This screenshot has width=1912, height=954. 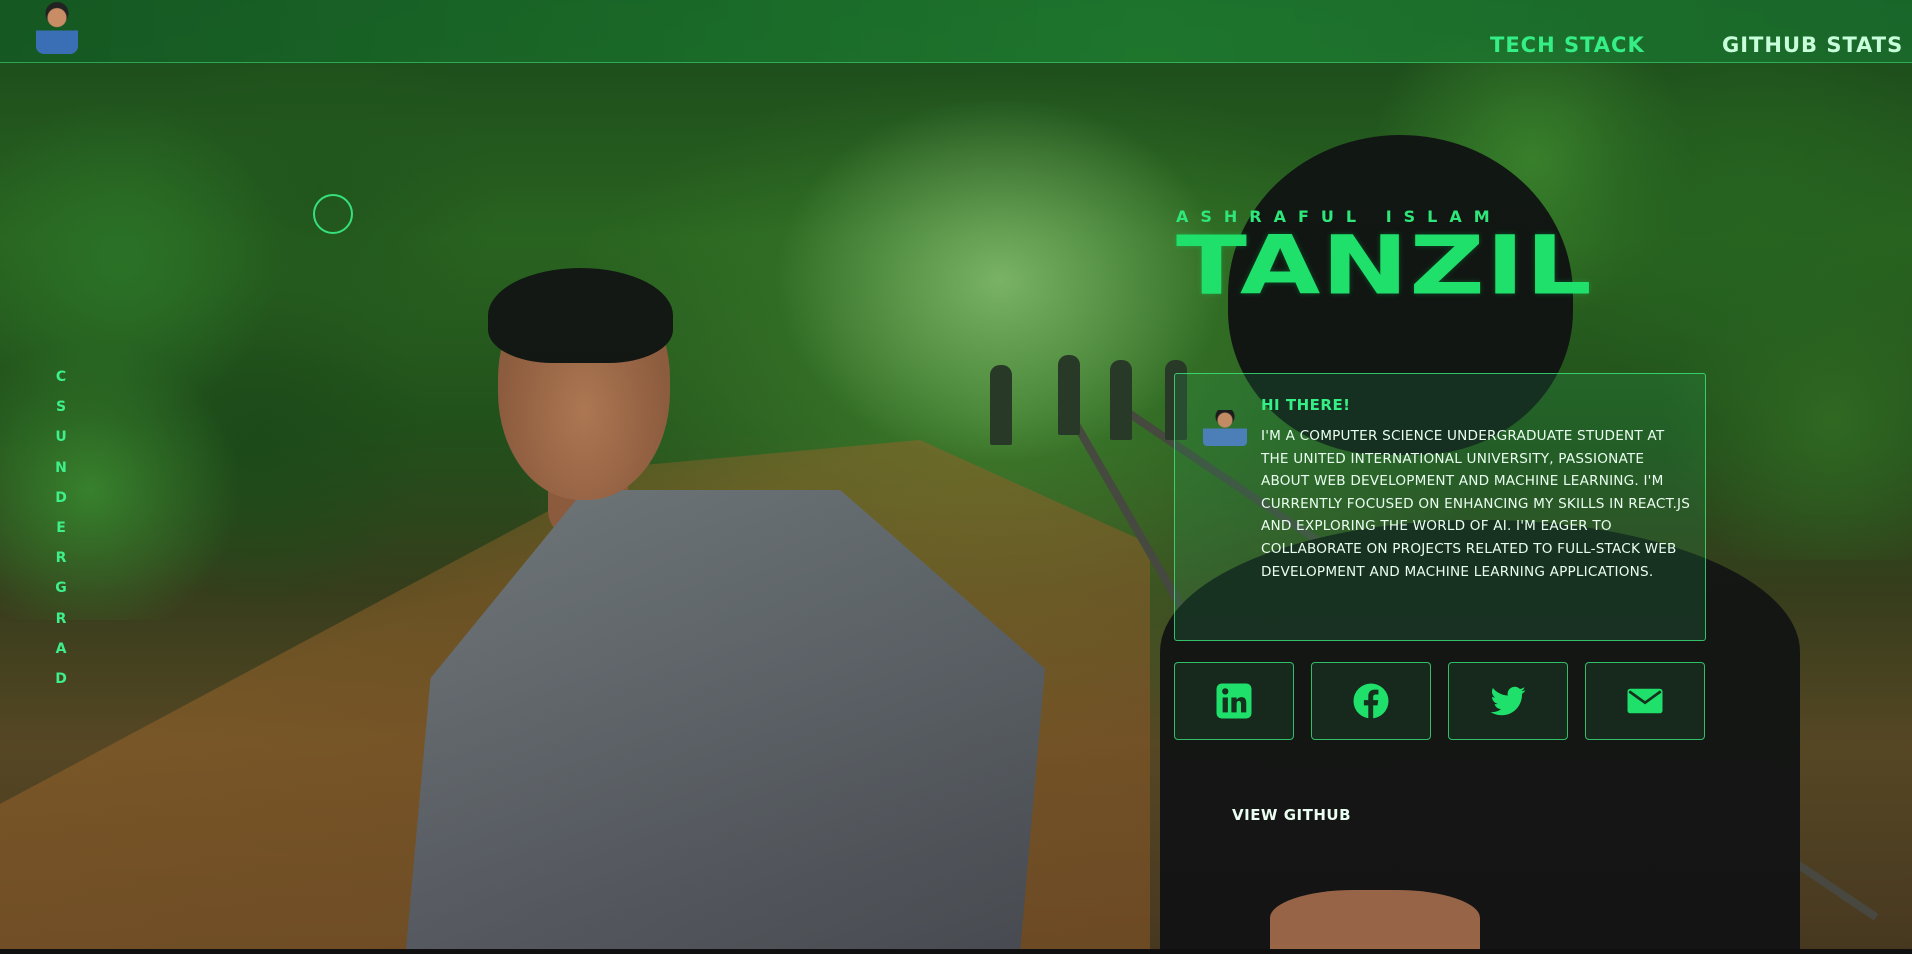 I want to click on linkedin-icon, so click(x=1234, y=701).